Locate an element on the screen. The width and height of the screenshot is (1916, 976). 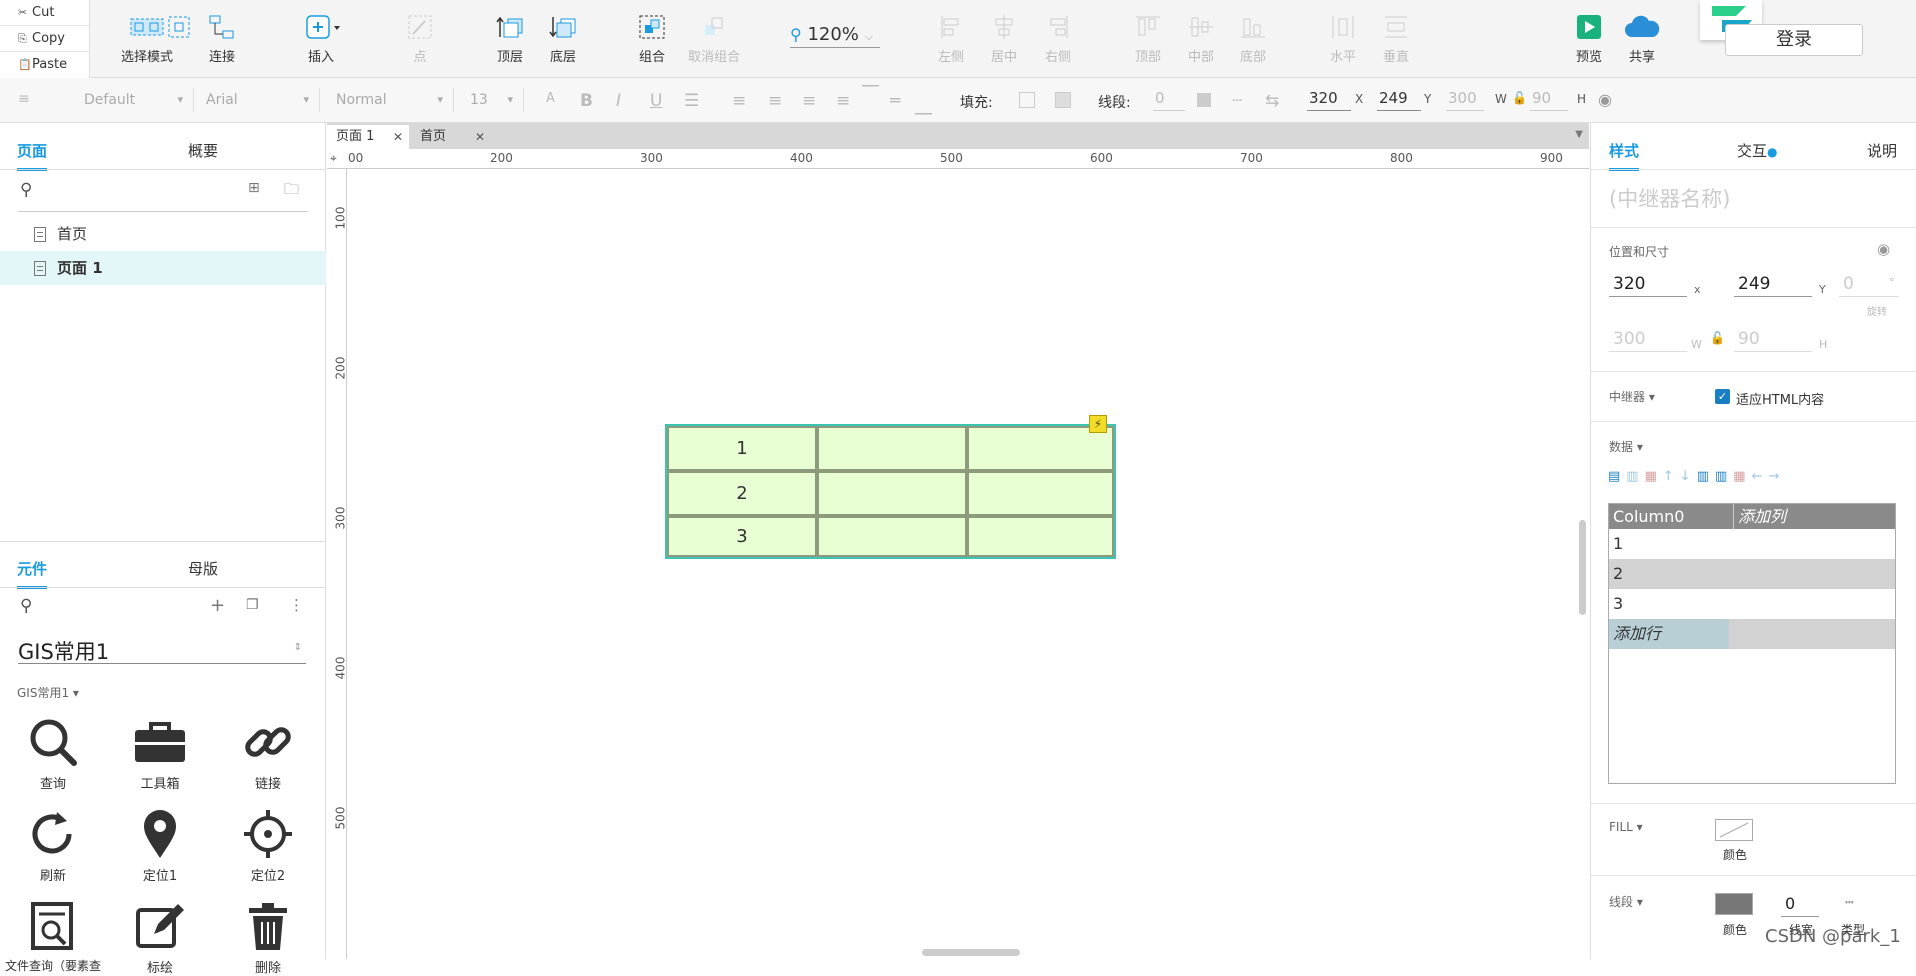
insert-col-icon: ▥ is located at coordinates (1635, 476).